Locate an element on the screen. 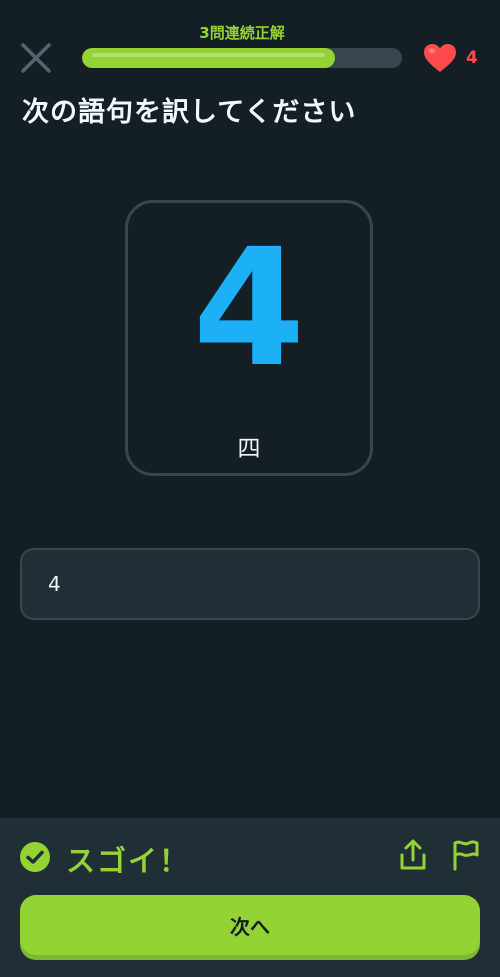  answer-value: 4 is located at coordinates (54, 584).